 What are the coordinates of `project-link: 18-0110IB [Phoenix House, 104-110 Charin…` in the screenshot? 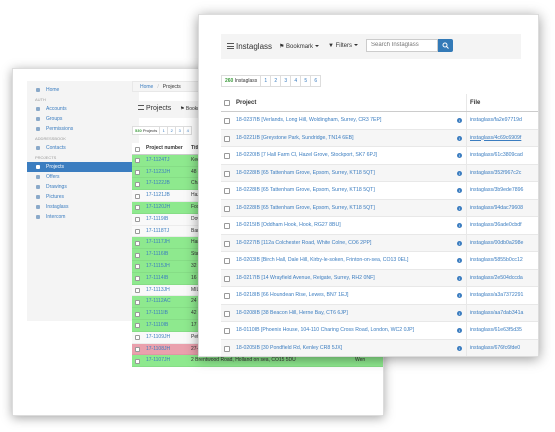 It's located at (344, 330).